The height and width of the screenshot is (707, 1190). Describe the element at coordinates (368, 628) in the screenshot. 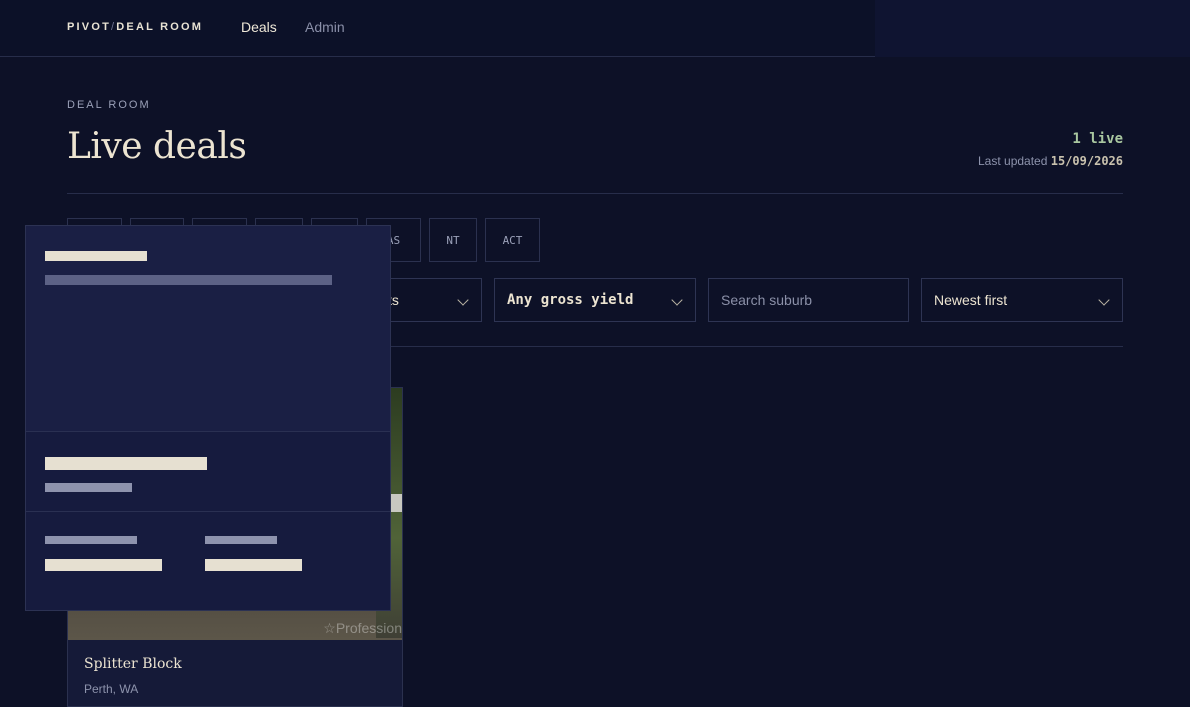

I see `watermark-text: Profession` at that location.